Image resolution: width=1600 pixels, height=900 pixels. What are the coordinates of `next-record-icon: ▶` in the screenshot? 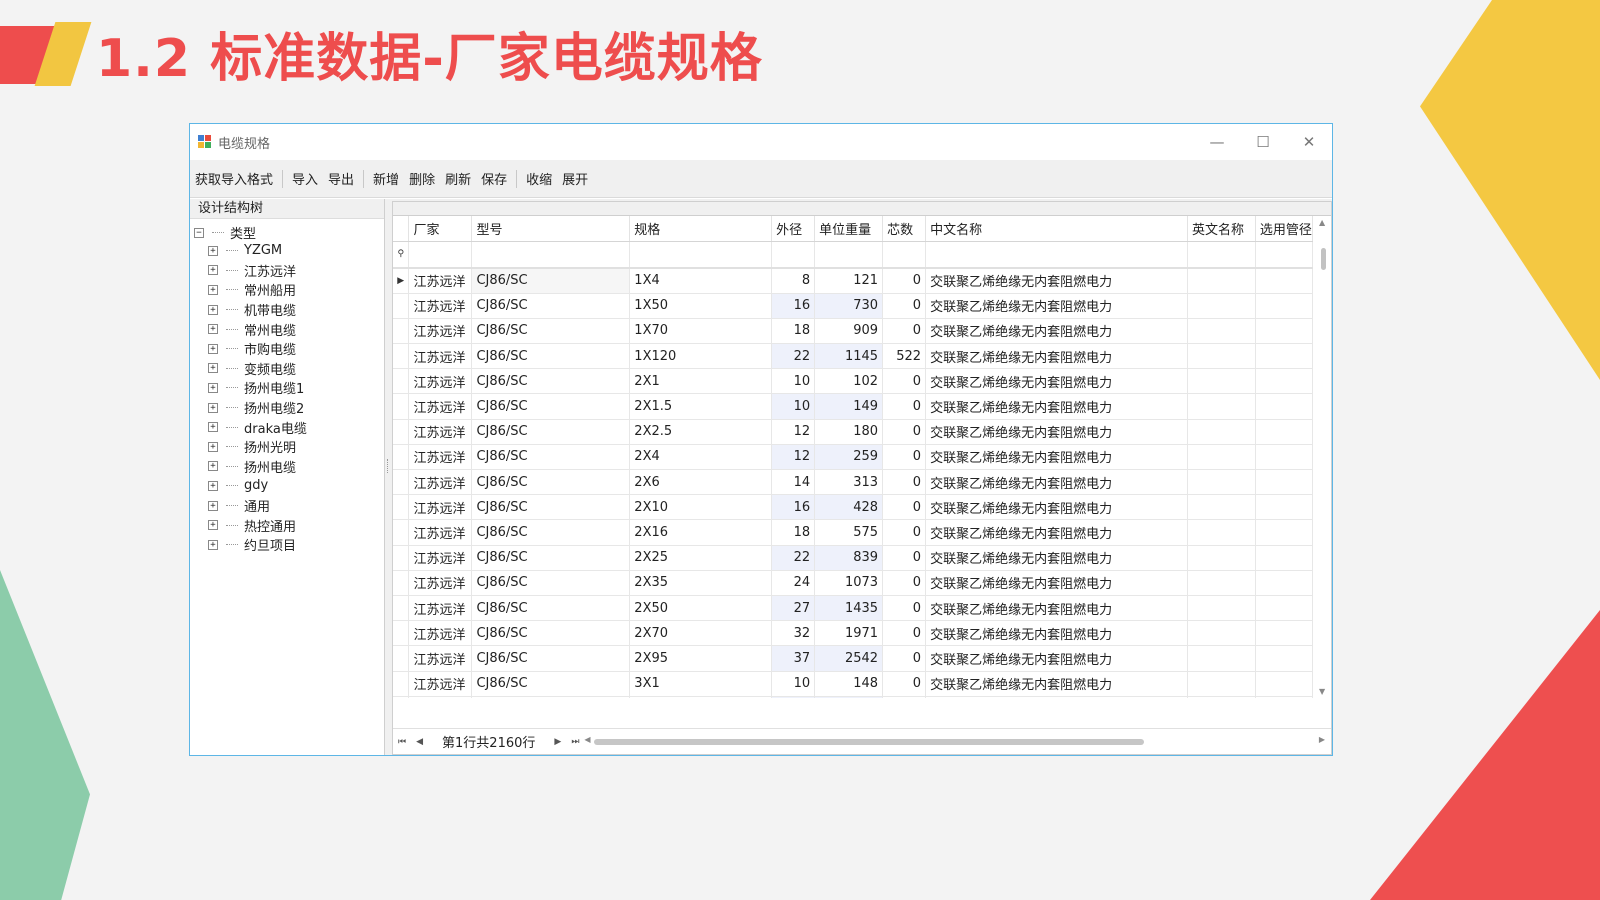 It's located at (557, 742).